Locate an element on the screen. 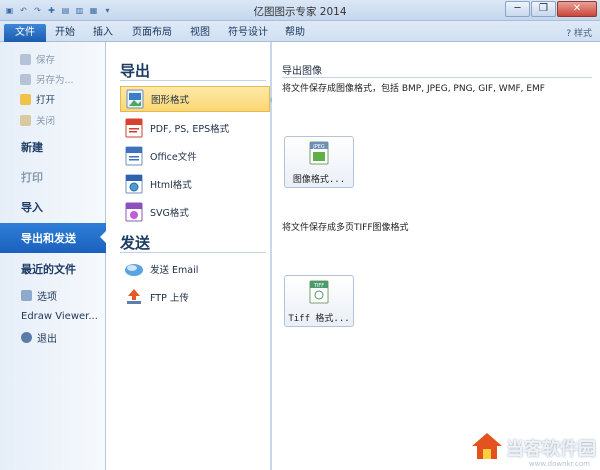 This screenshot has height=470, width=600. svg-icon is located at coordinates (134, 212).